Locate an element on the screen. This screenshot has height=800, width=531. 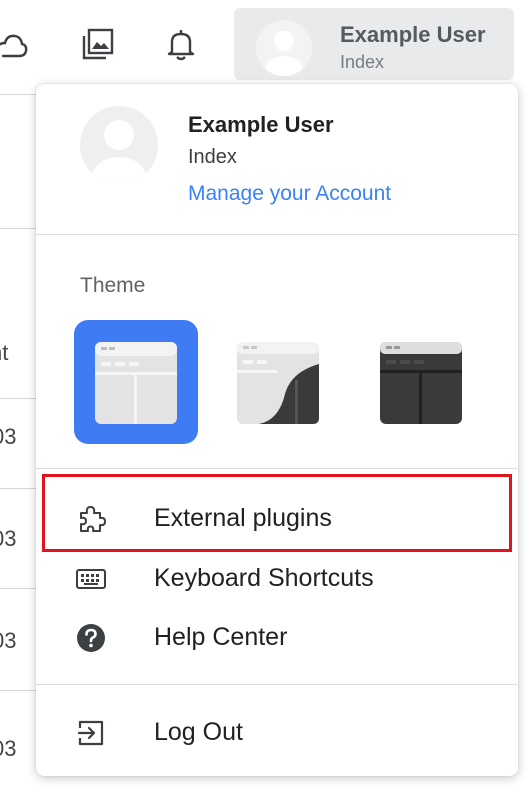
theme-dark-option is located at coordinates (422, 382).